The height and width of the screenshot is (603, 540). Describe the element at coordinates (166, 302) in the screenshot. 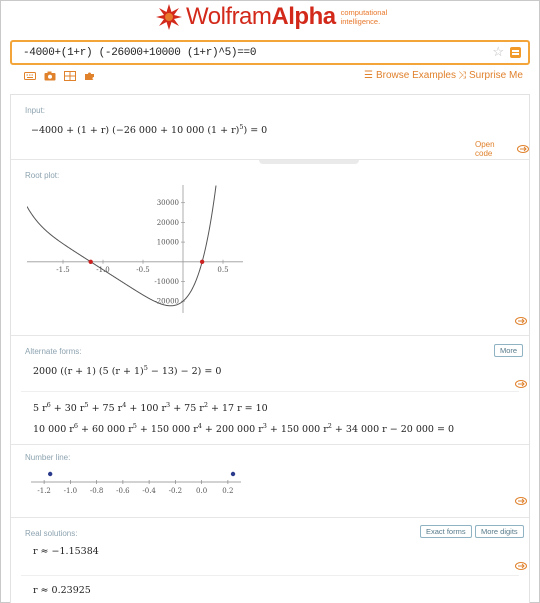

I see `y-tick-label: -20000` at that location.